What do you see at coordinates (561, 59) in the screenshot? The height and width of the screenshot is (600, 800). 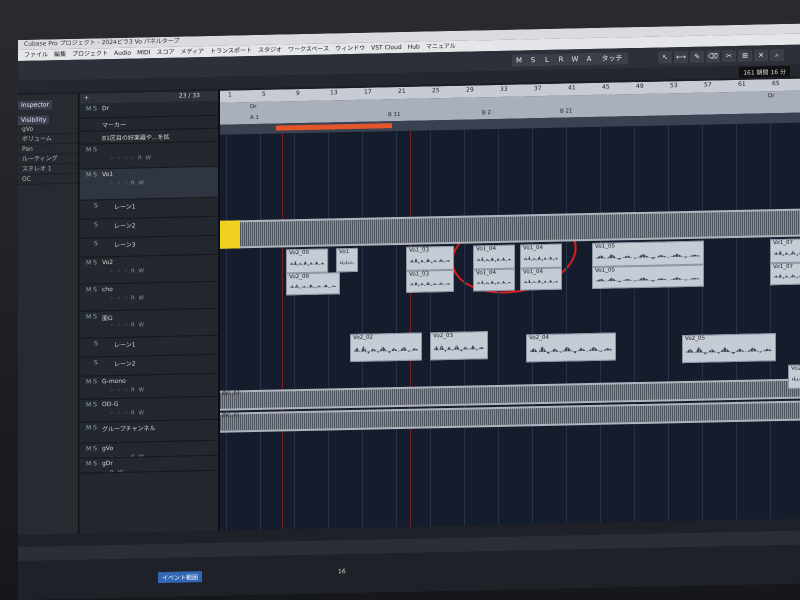 I see `toolbar-button-r: R` at bounding box center [561, 59].